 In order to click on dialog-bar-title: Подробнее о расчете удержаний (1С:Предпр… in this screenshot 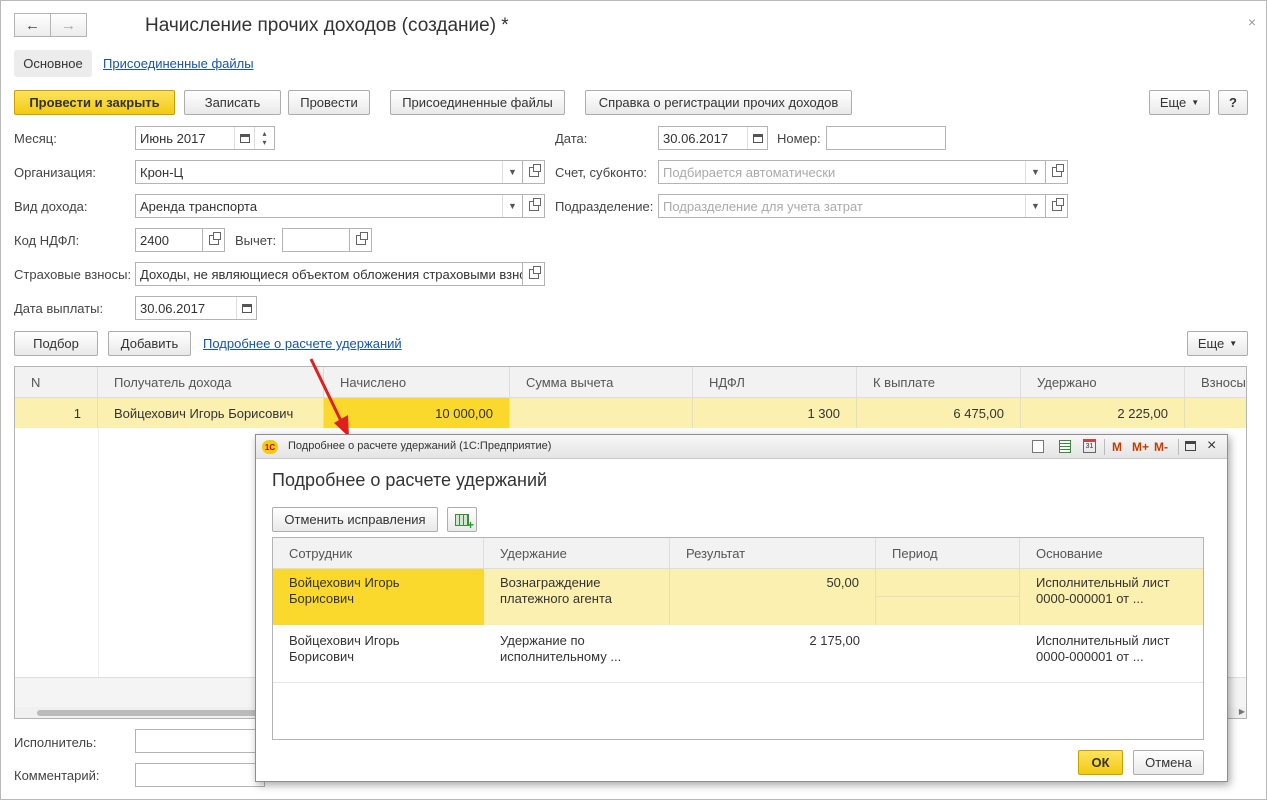, I will do `click(420, 446)`.